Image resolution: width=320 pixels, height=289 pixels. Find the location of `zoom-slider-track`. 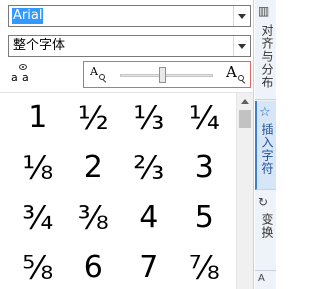

zoom-slider-track is located at coordinates (166, 75).